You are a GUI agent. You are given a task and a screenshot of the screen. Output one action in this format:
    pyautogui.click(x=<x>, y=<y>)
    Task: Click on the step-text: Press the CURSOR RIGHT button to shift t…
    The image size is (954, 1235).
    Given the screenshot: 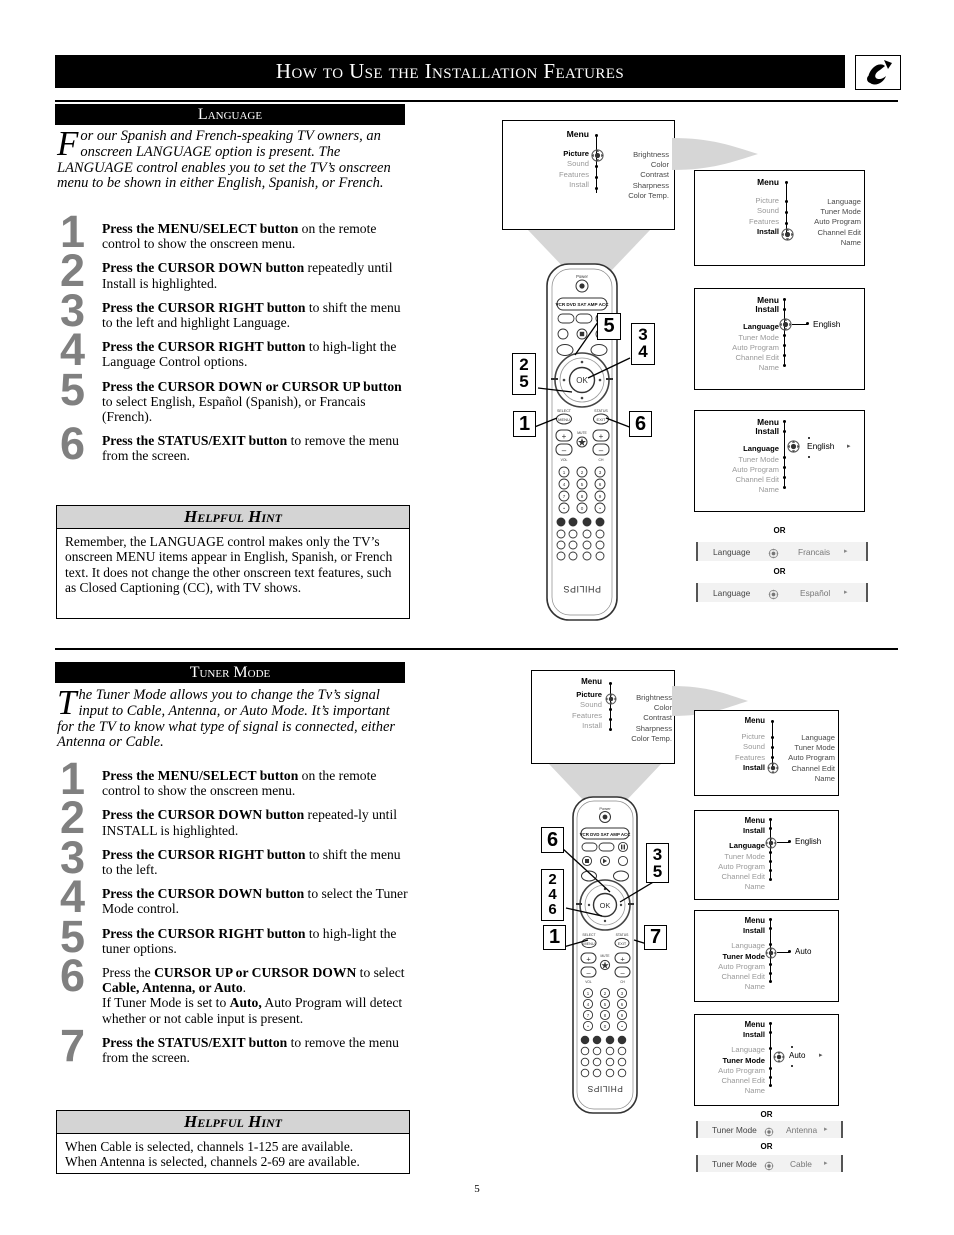 What is the action you would take?
    pyautogui.click(x=256, y=862)
    